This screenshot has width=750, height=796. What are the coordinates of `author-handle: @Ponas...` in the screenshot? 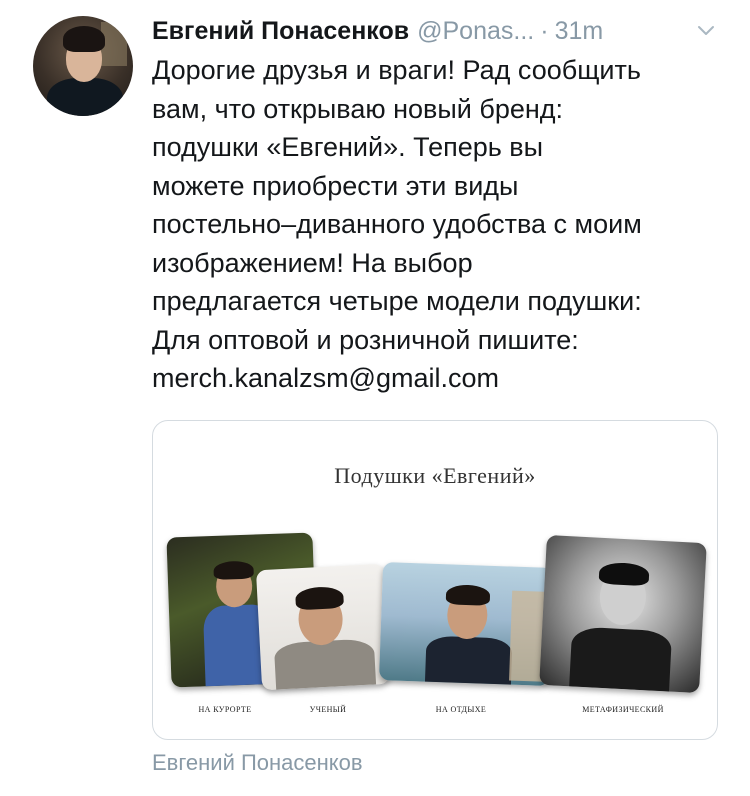 It's located at (475, 31).